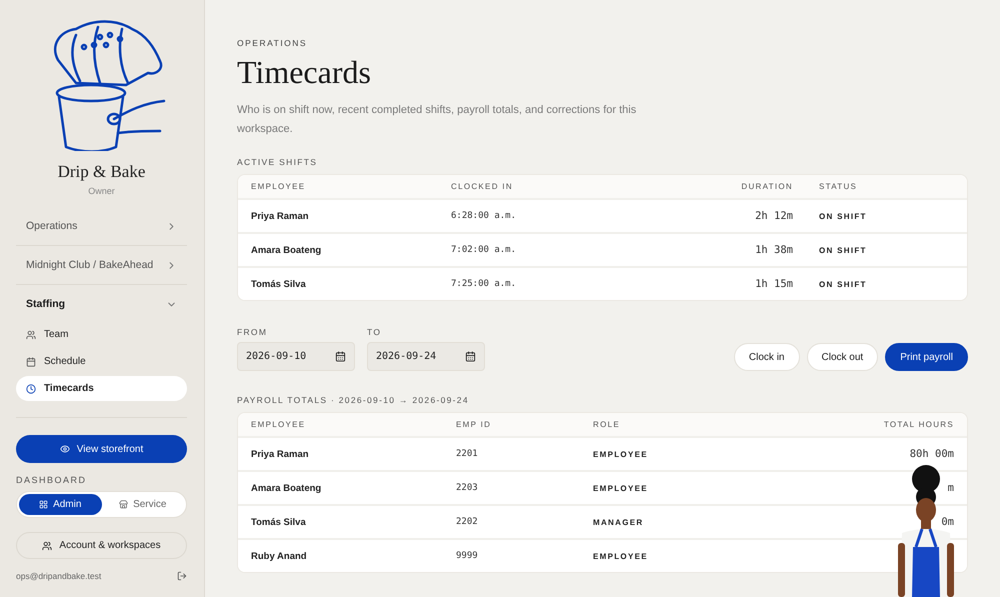 This screenshot has height=597, width=1000. Describe the element at coordinates (52, 480) in the screenshot. I see `section-label: DASHBOARD` at that location.